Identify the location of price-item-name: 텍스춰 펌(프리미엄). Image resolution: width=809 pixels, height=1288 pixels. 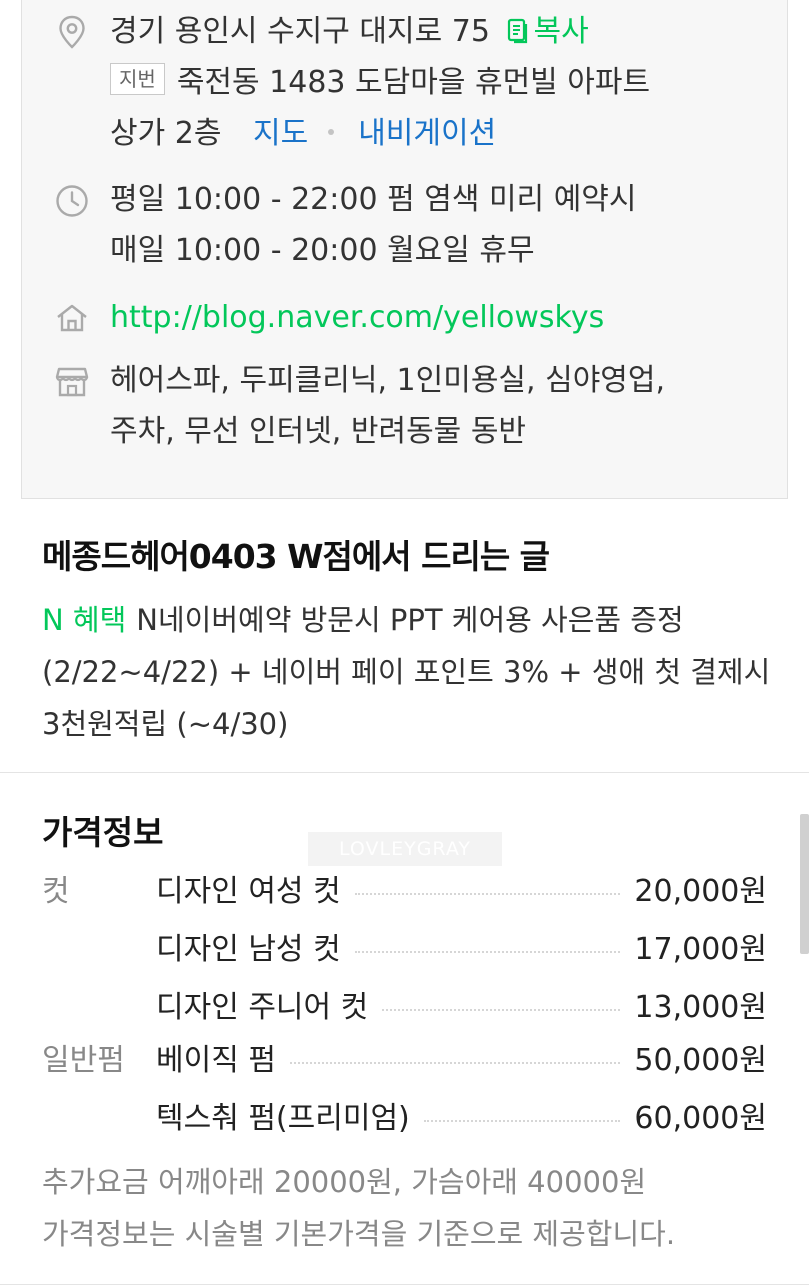
(283, 1118).